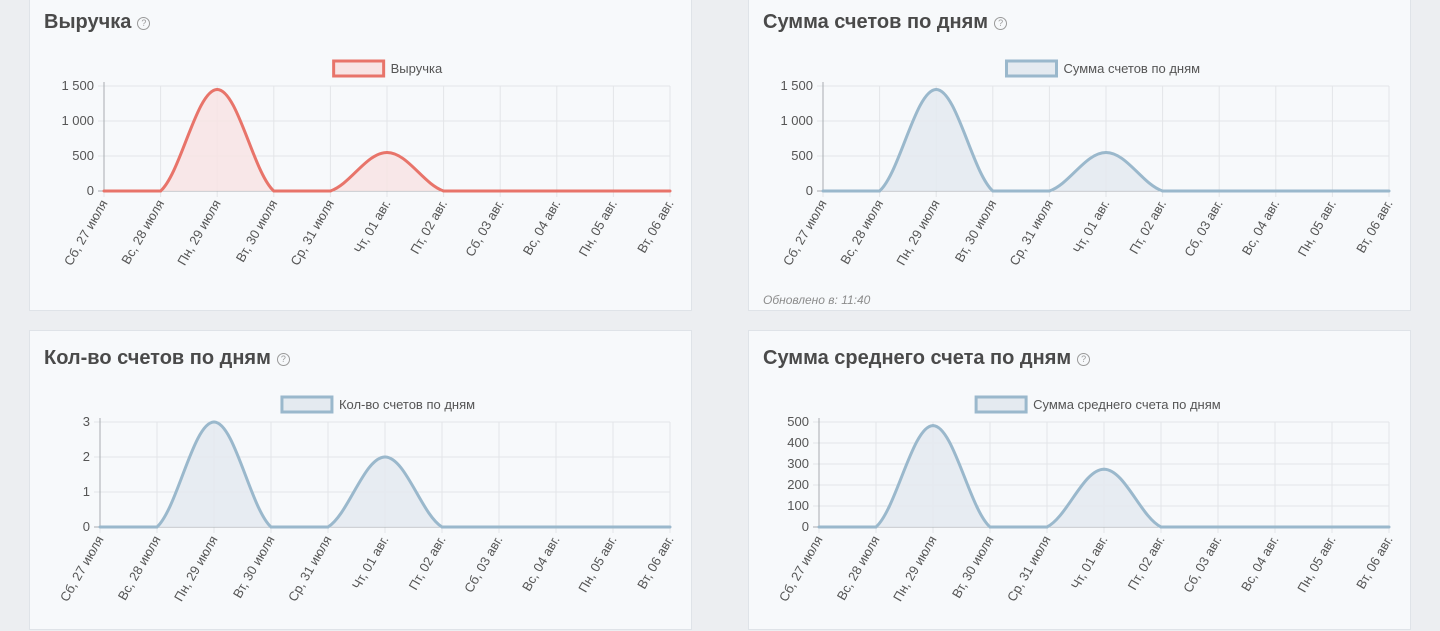 Image resolution: width=1440 pixels, height=631 pixels. What do you see at coordinates (86, 491) in the screenshot?
I see `y-tick-label: 1` at bounding box center [86, 491].